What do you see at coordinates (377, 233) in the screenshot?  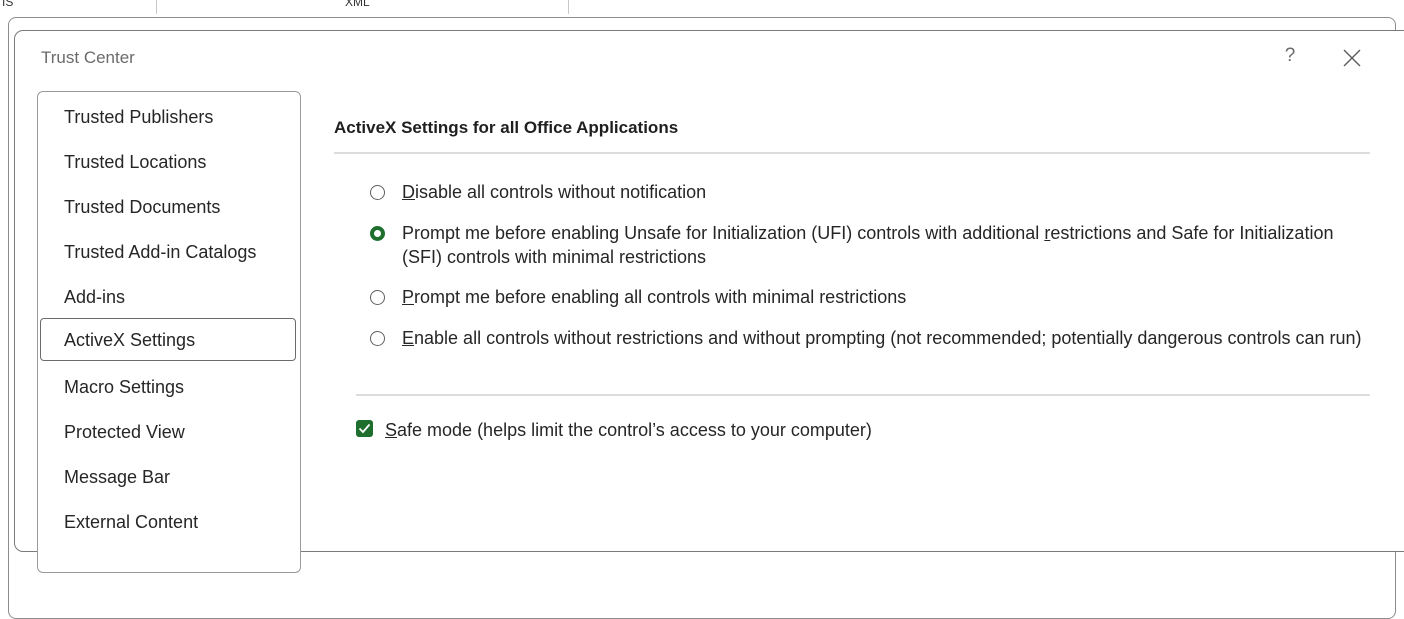 I see `radio-button-selected` at bounding box center [377, 233].